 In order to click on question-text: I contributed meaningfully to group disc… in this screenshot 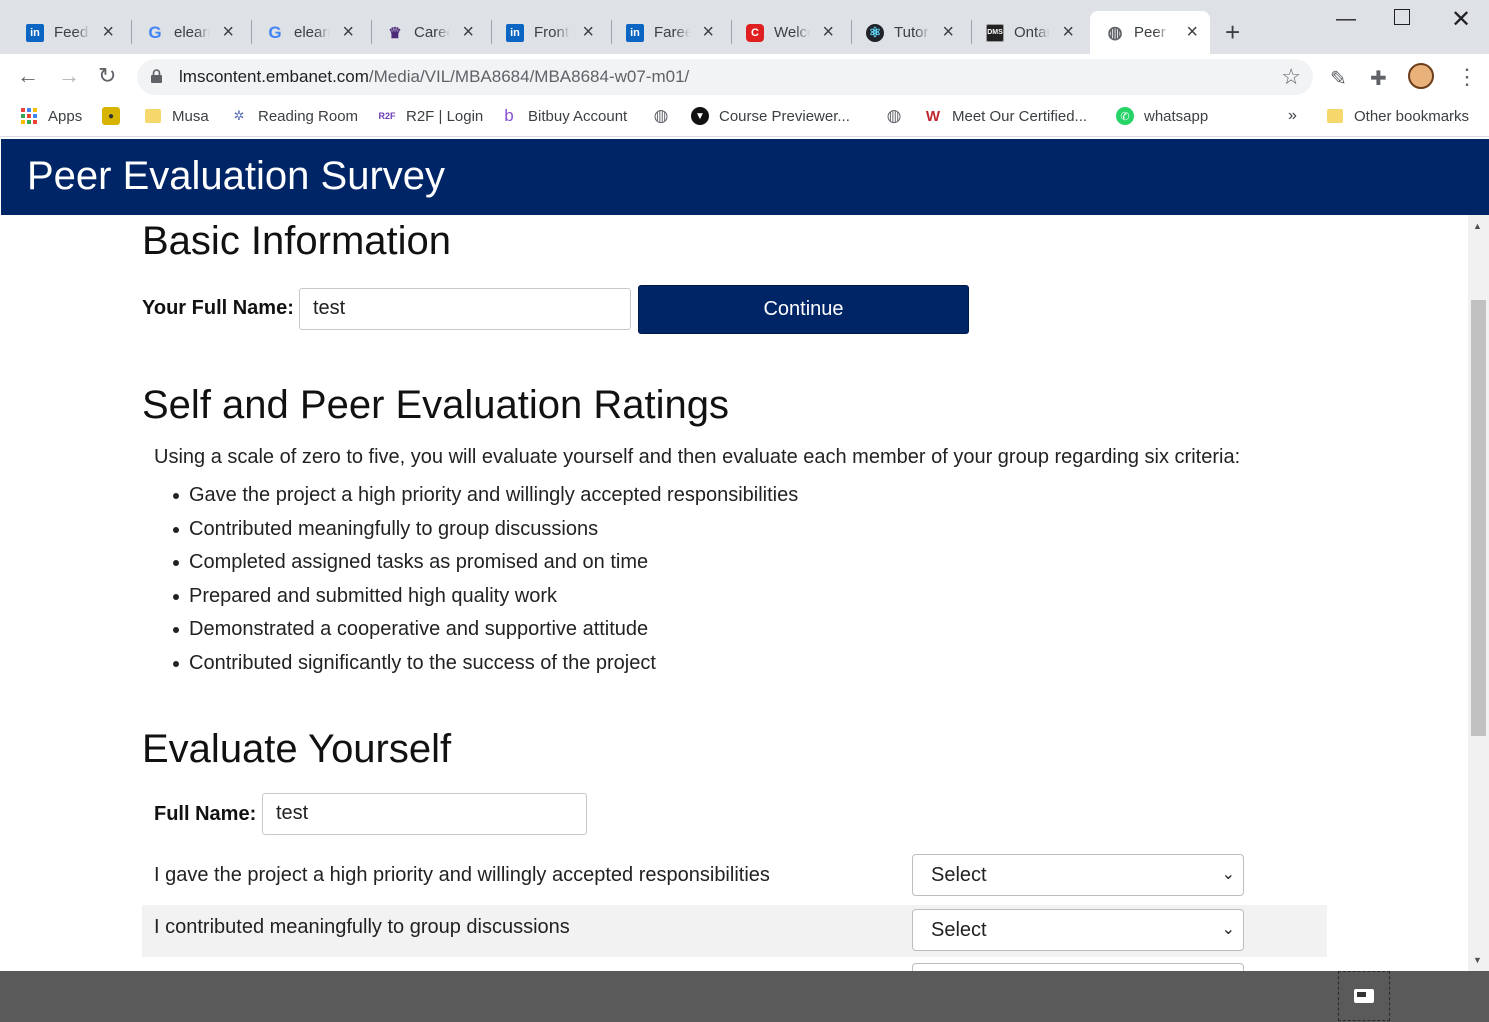, I will do `click(362, 927)`.